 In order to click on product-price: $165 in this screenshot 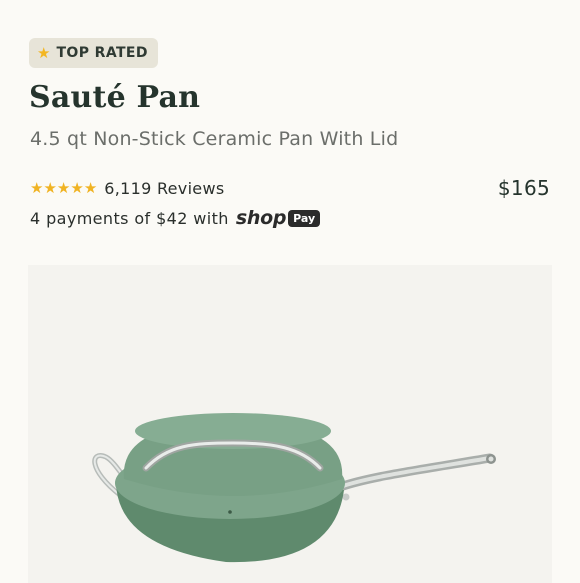, I will do `click(523, 188)`.